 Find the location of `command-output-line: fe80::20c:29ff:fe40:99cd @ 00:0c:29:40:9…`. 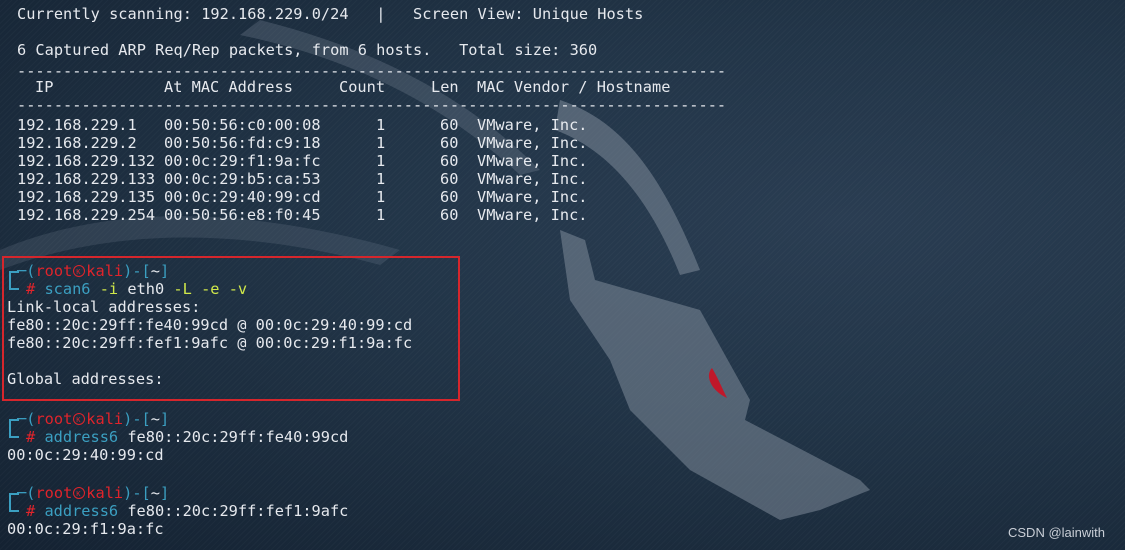

command-output-line: fe80::20c:29ff:fe40:99cd @ 00:0c:29:40:9… is located at coordinates (210, 325).